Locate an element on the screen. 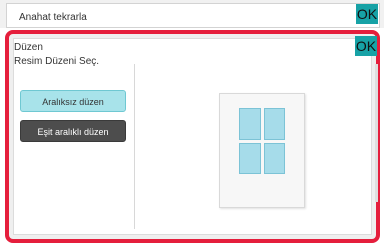  anahat-tekrarla-label: Anahat tekrarla is located at coordinates (53, 17).